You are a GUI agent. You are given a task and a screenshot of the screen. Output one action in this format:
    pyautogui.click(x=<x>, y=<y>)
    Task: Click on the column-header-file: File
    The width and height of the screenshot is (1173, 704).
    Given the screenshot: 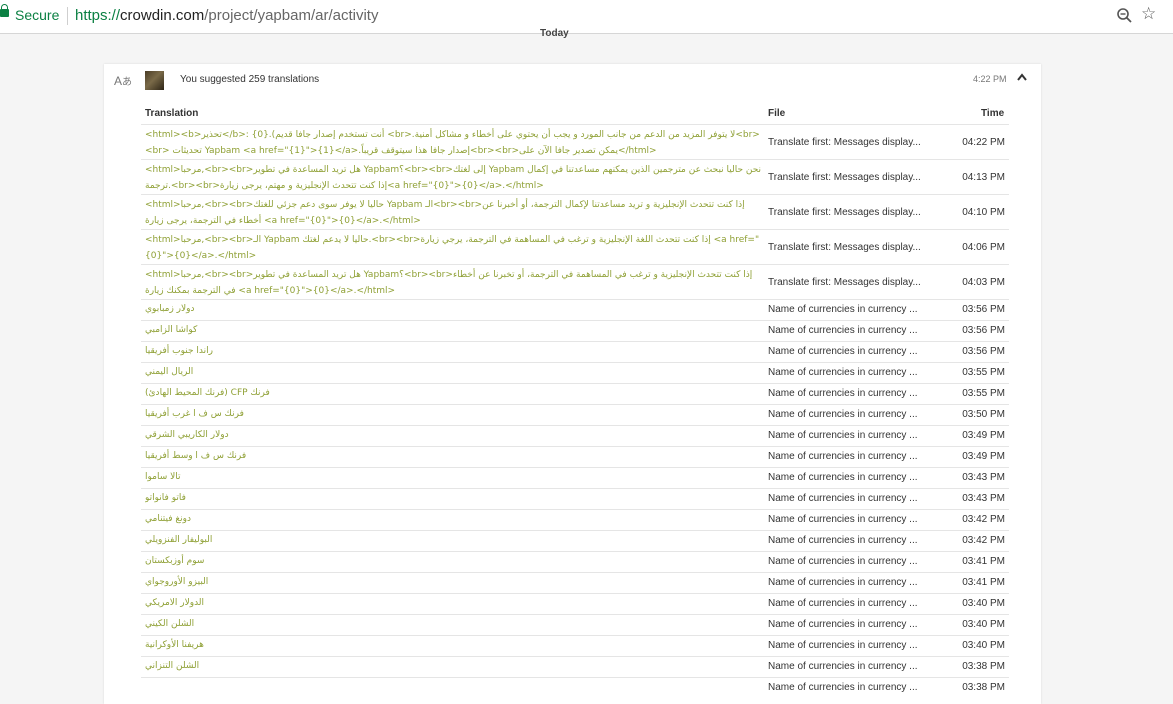 What is the action you would take?
    pyautogui.click(x=777, y=113)
    